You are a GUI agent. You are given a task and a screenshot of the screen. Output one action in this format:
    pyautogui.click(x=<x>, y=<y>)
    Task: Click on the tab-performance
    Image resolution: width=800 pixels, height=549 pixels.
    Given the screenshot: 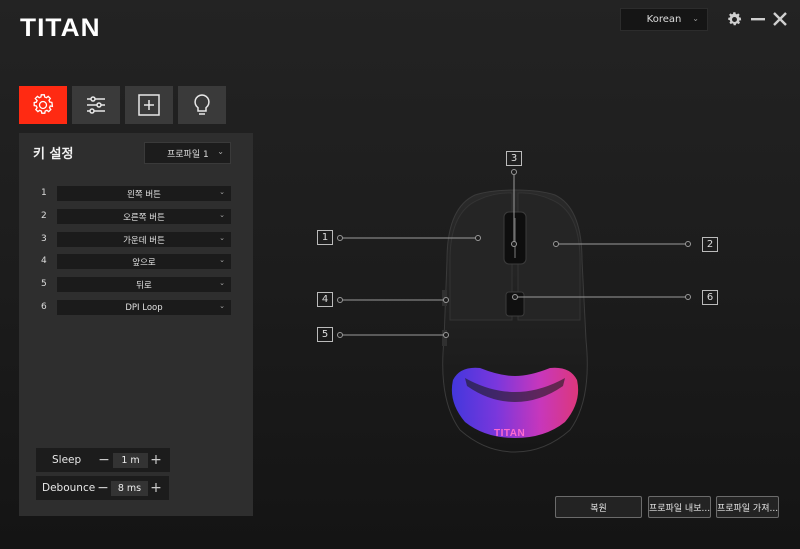 What is the action you would take?
    pyautogui.click(x=96, y=105)
    